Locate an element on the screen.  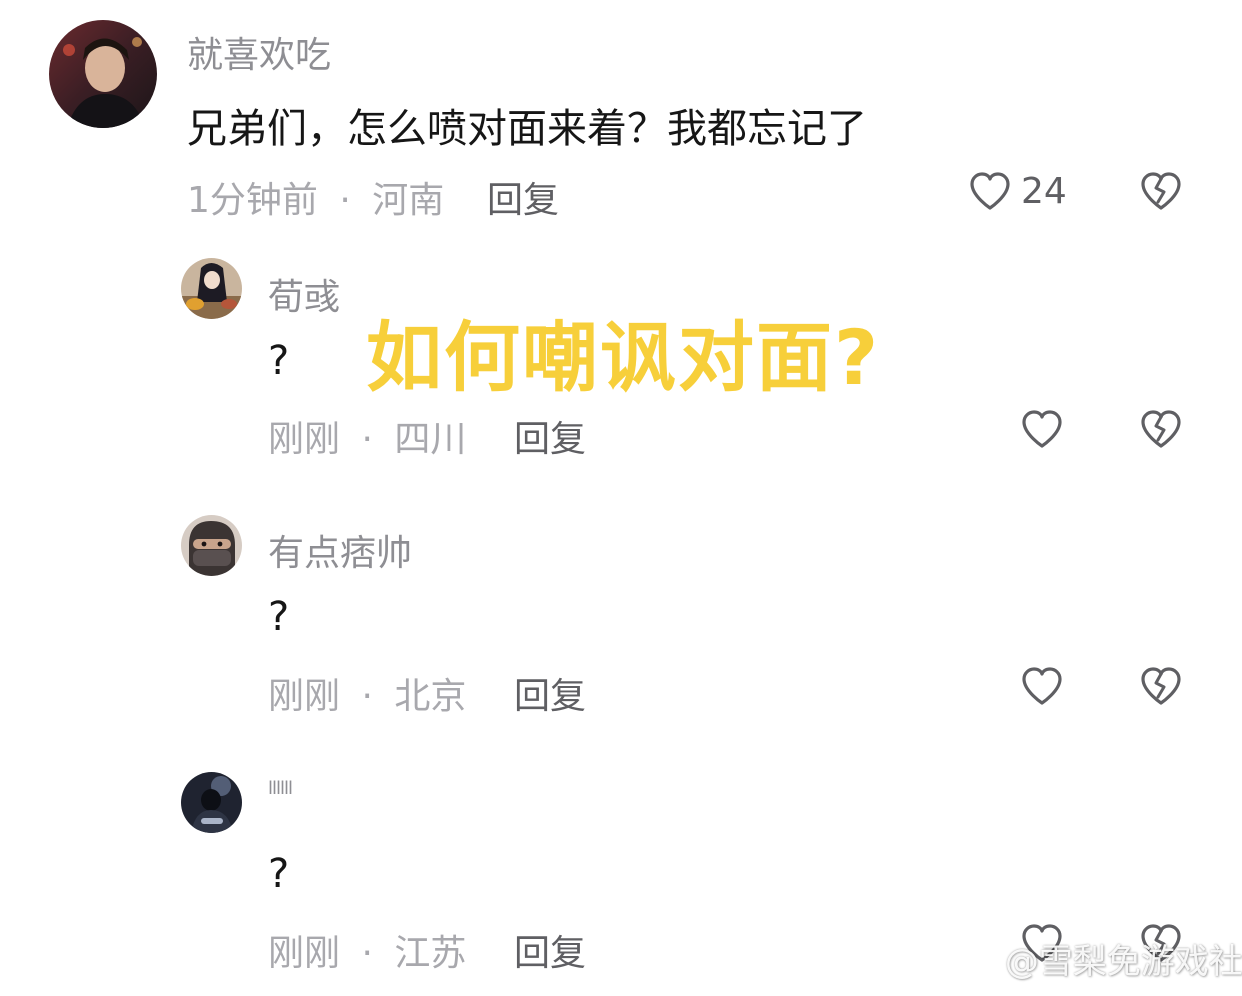
watermark: @雪梨免游戏社 is located at coordinates (1101, 959).